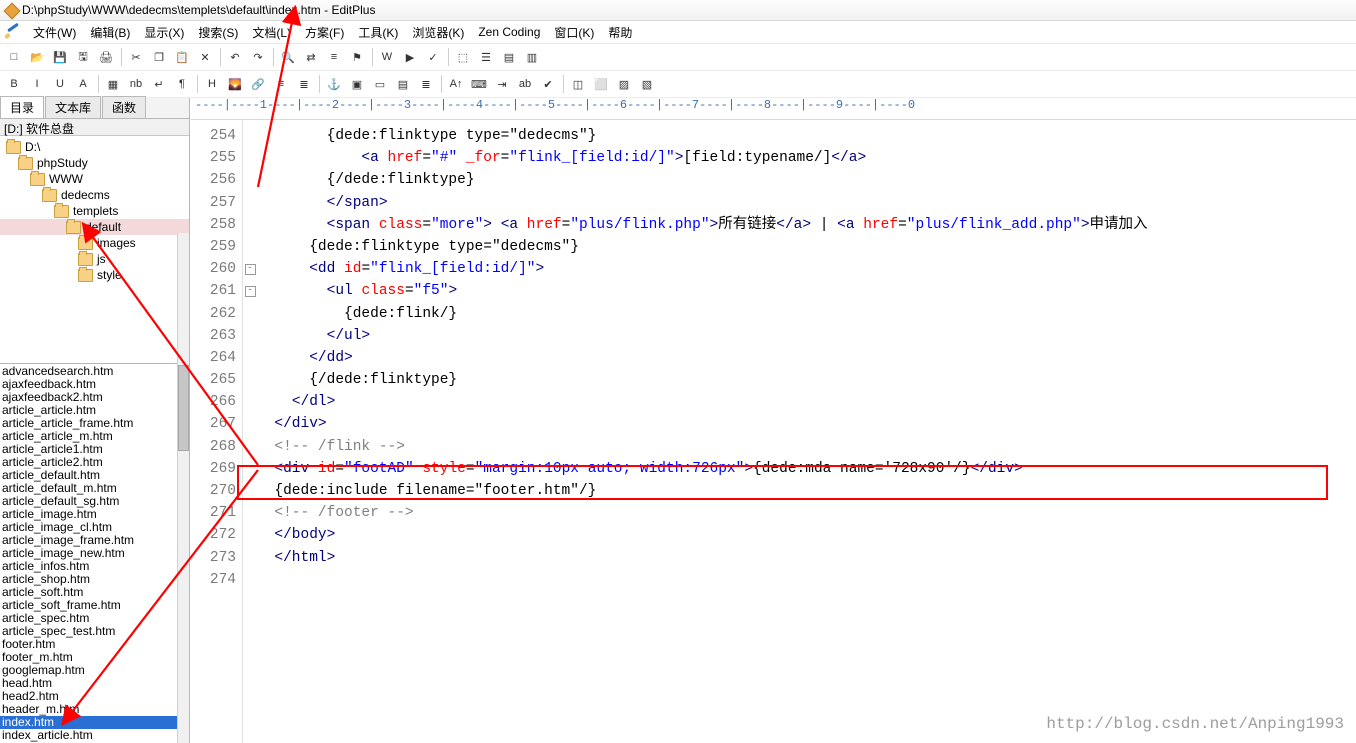 The image size is (1356, 743). Describe the element at coordinates (60, 57) in the screenshot. I see `save-button: 💾` at that location.